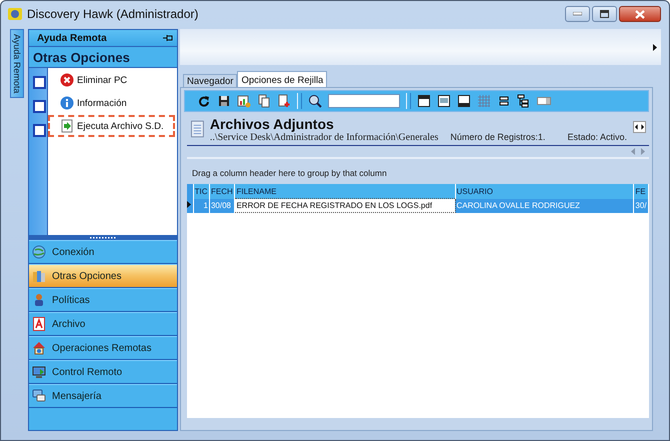  Describe the element at coordinates (424, 101) in the screenshot. I see `layout-icon` at that location.